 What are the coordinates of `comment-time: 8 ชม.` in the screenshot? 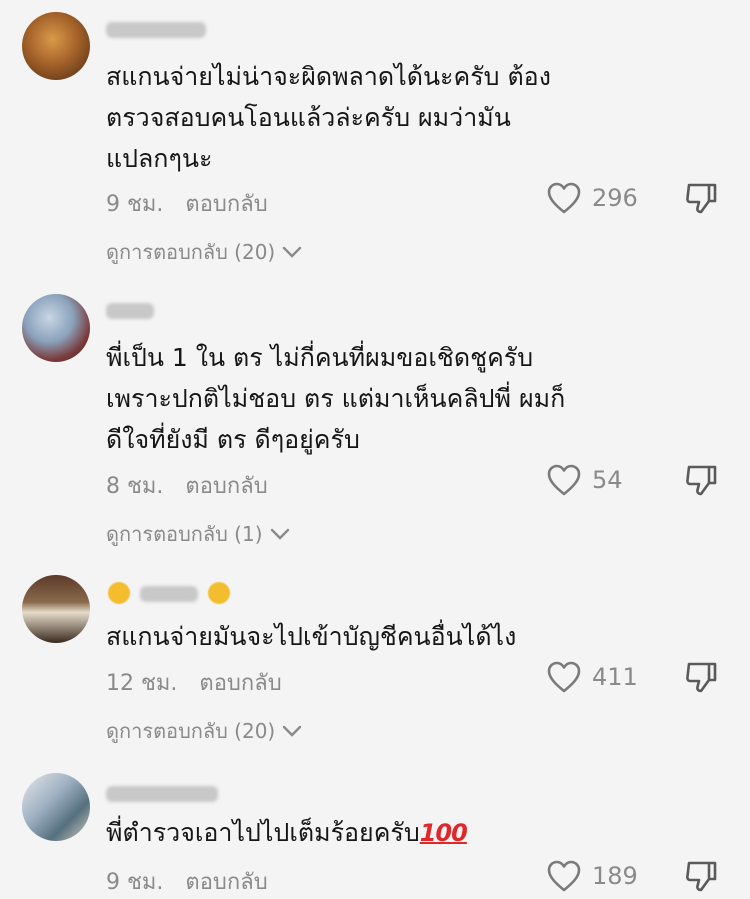 It's located at (135, 486).